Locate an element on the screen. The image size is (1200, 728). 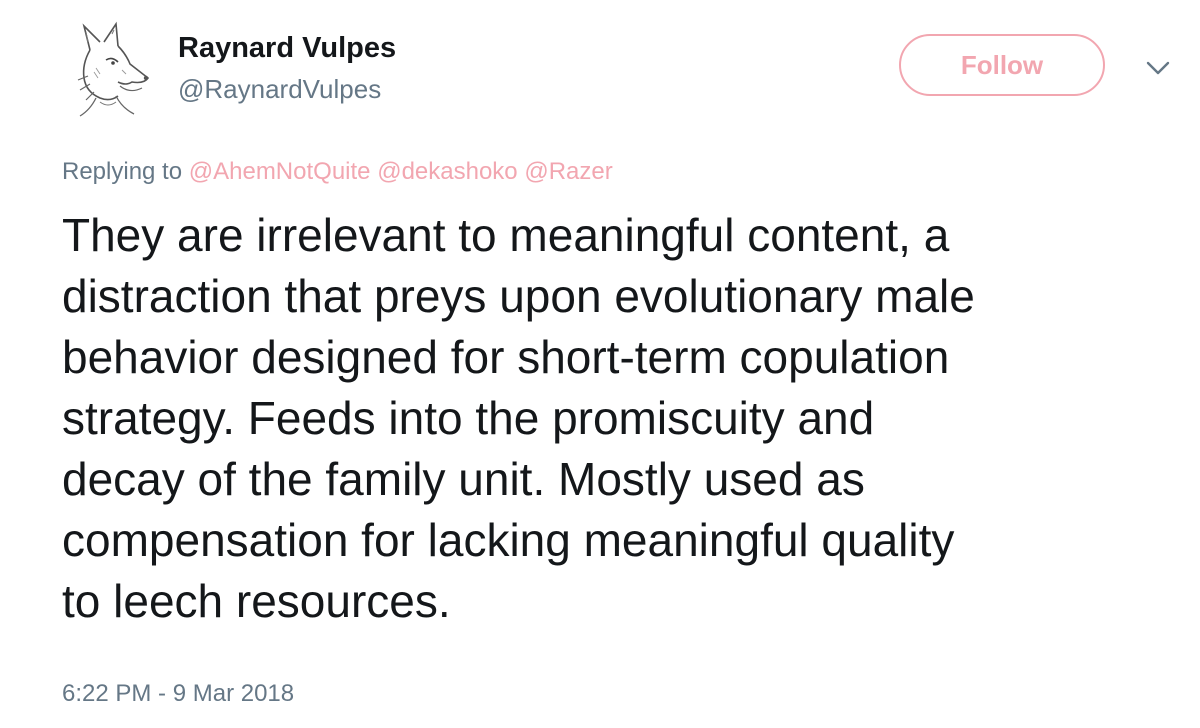
tweet-text-line: to leech resources. is located at coordinates (256, 601).